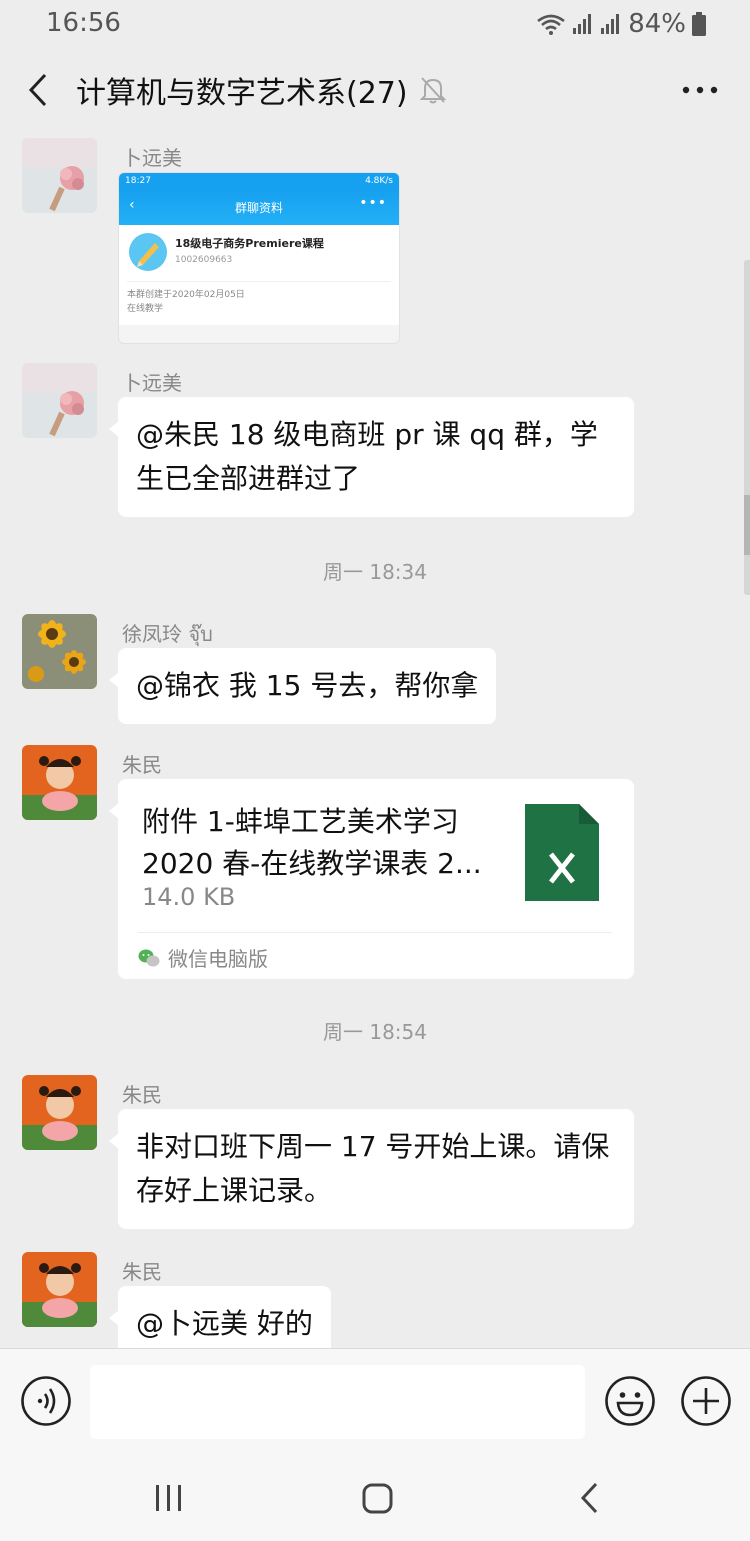 The height and width of the screenshot is (1541, 750). I want to click on screenshot-group-id: 1002609663, so click(204, 260).